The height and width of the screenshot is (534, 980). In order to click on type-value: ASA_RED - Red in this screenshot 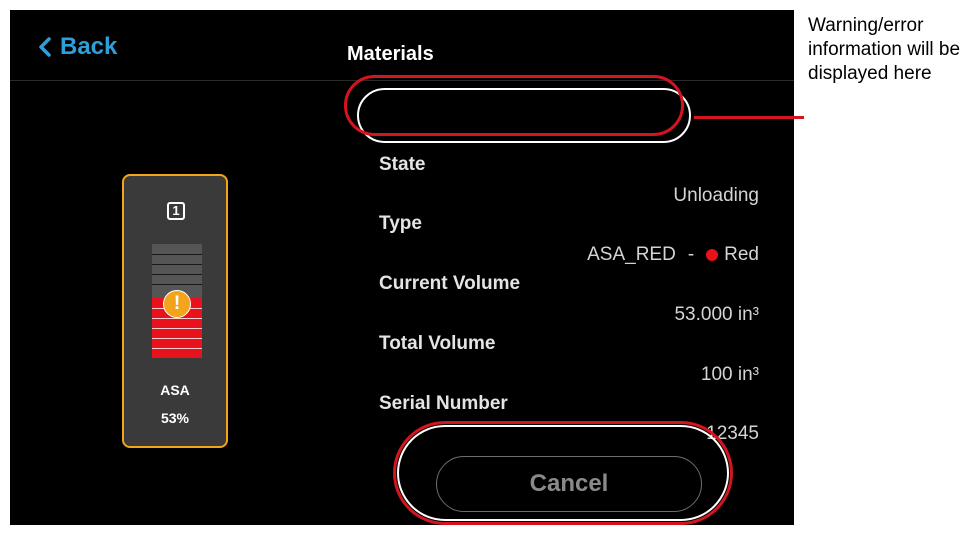, I will do `click(673, 255)`.